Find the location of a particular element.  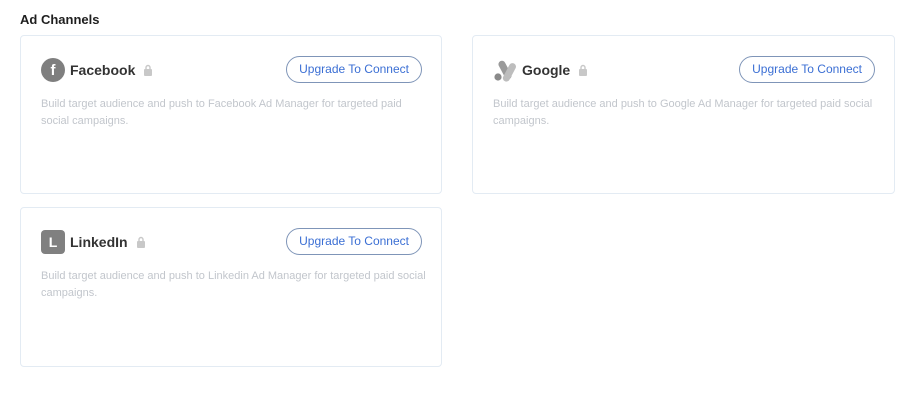

section-title: Ad Channels is located at coordinates (60, 19).